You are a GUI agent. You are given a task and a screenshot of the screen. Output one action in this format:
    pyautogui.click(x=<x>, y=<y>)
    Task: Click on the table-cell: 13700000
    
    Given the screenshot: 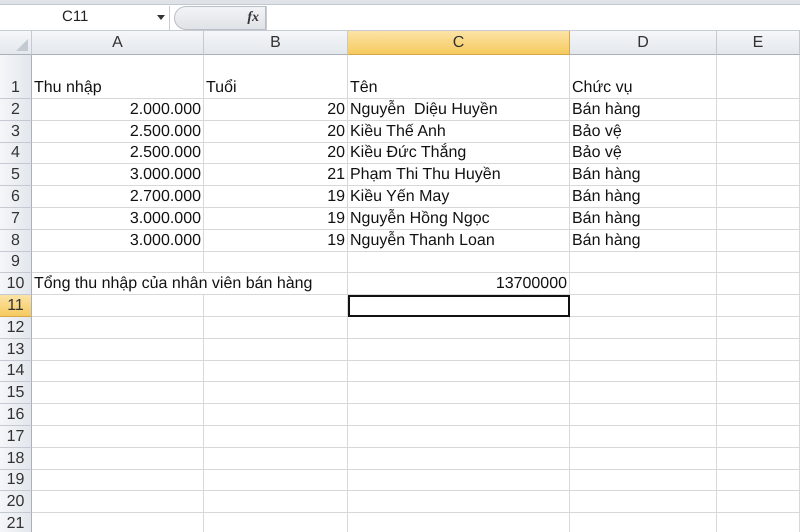 What is the action you would take?
    pyautogui.click(x=459, y=284)
    